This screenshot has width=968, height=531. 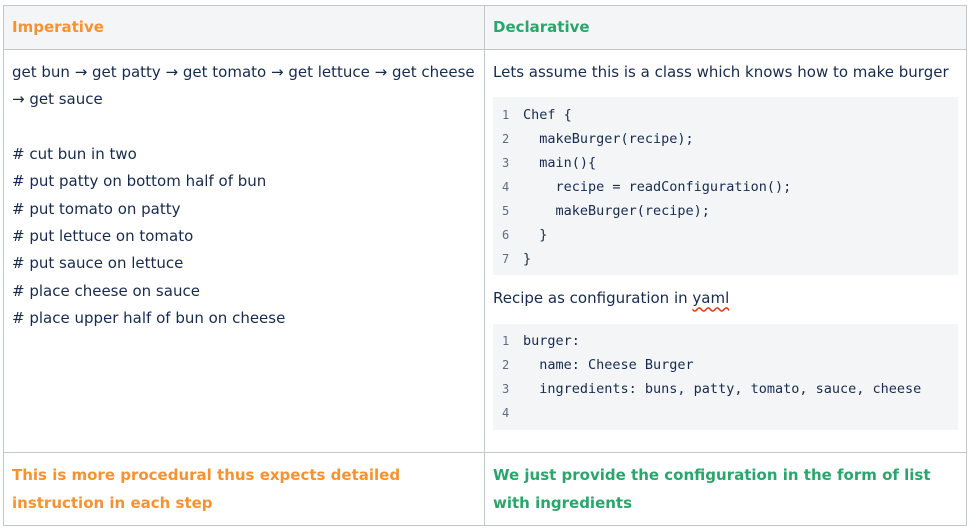 I want to click on recipe-label-text: Recipe as configuration in, so click(x=593, y=298).